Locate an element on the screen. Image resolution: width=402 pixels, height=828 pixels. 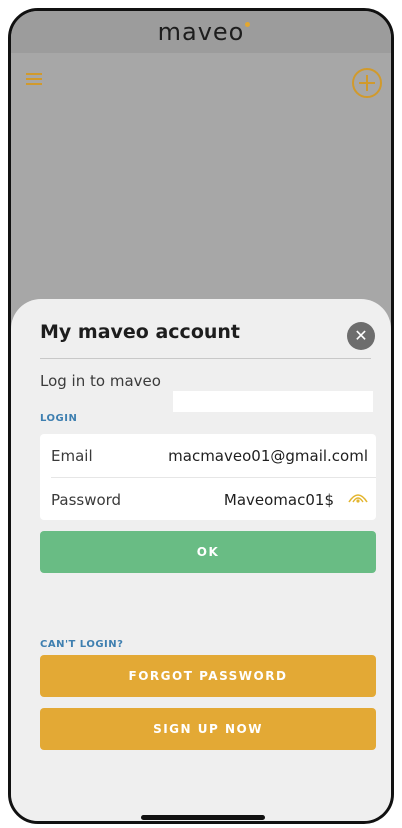
eye-icon is located at coordinates (358, 499).